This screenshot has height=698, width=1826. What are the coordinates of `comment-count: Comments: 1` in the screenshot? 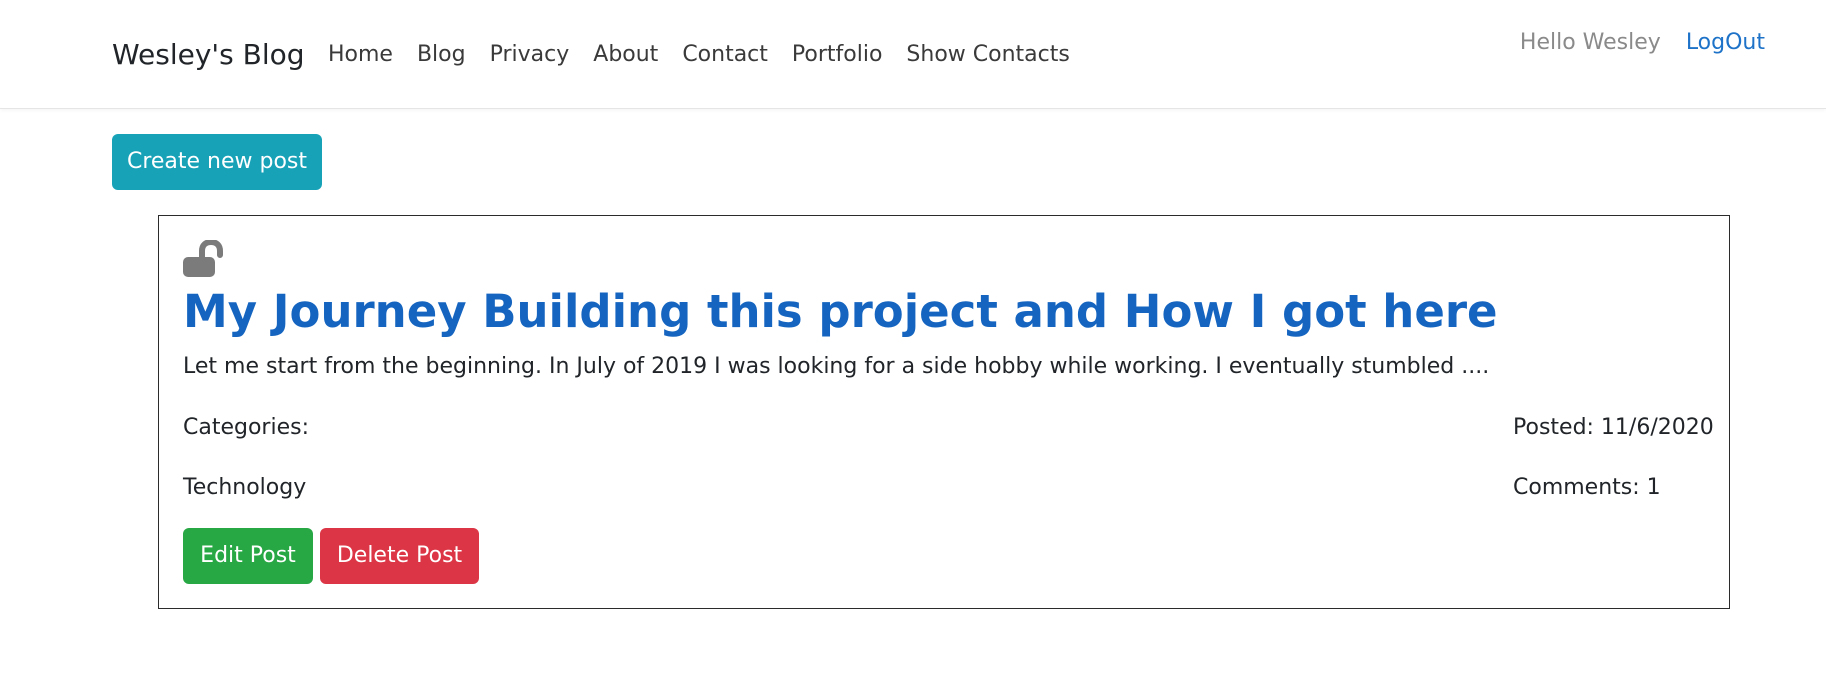 It's located at (1587, 487).